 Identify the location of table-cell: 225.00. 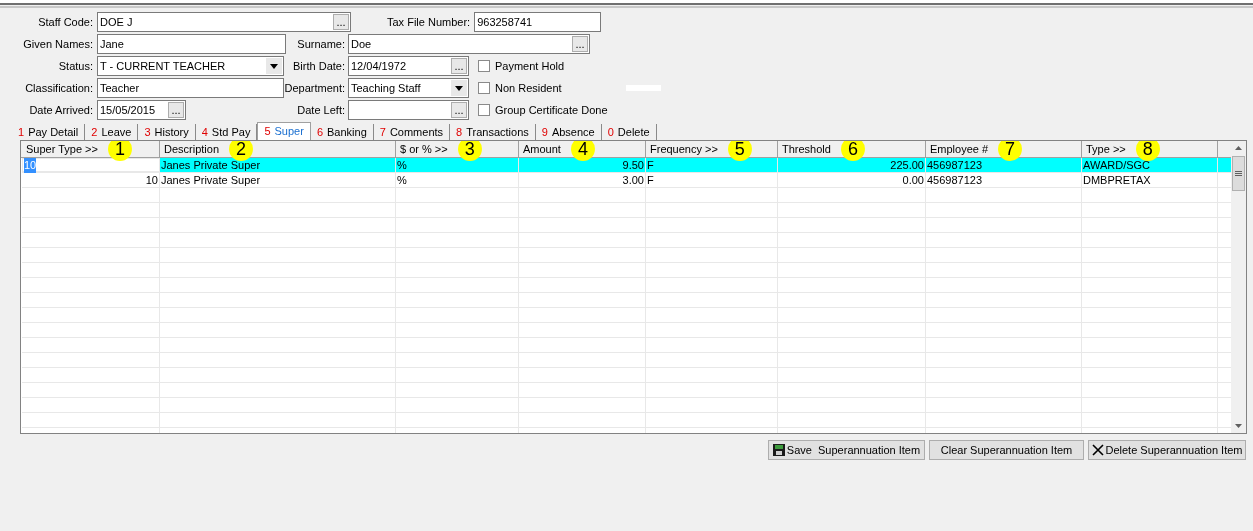
(852, 165).